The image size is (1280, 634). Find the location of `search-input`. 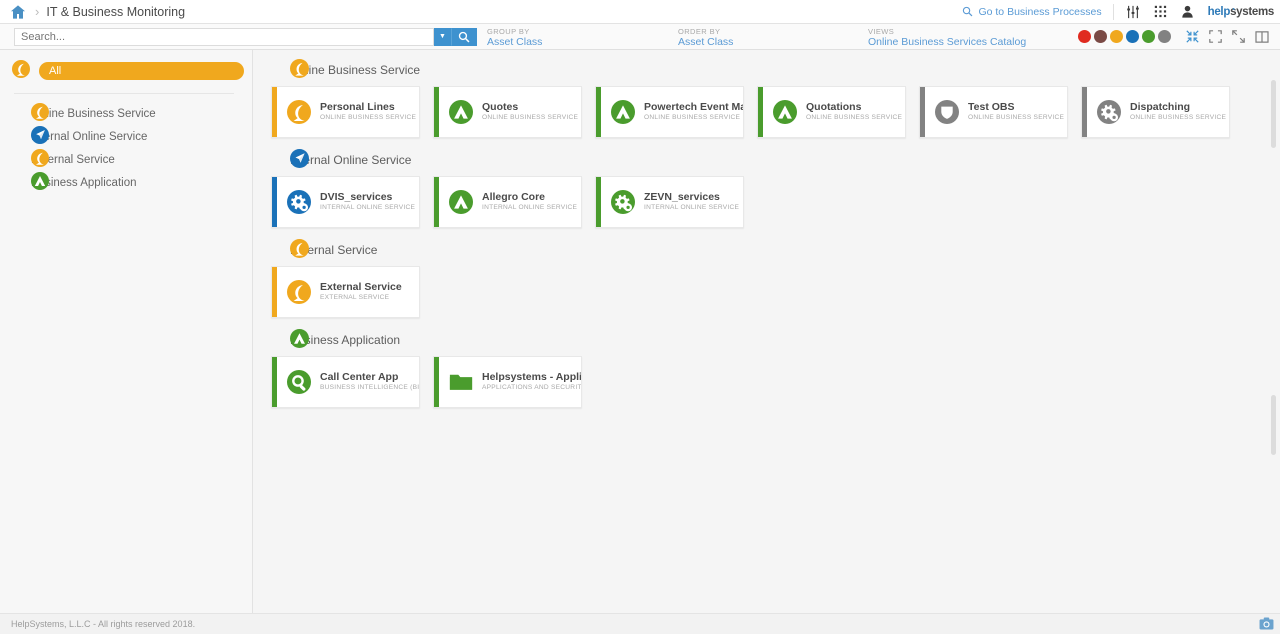

search-input is located at coordinates (224, 36).